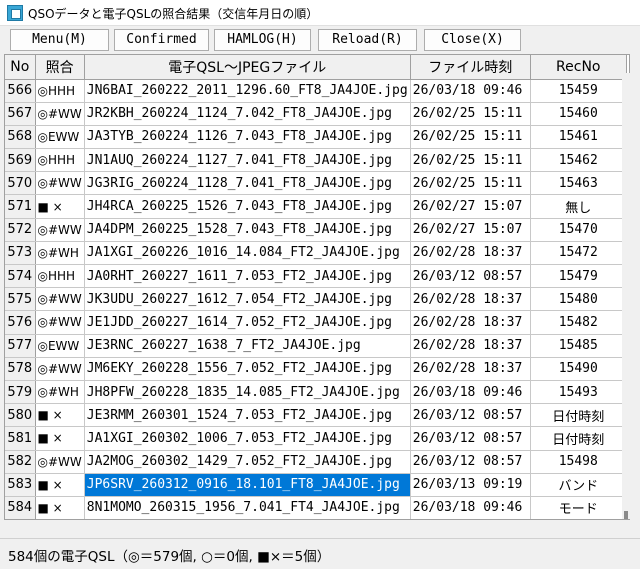 The width and height of the screenshot is (640, 569). What do you see at coordinates (470, 91) in the screenshot?
I see `cell-time: 26/03/18 09:46` at bounding box center [470, 91].